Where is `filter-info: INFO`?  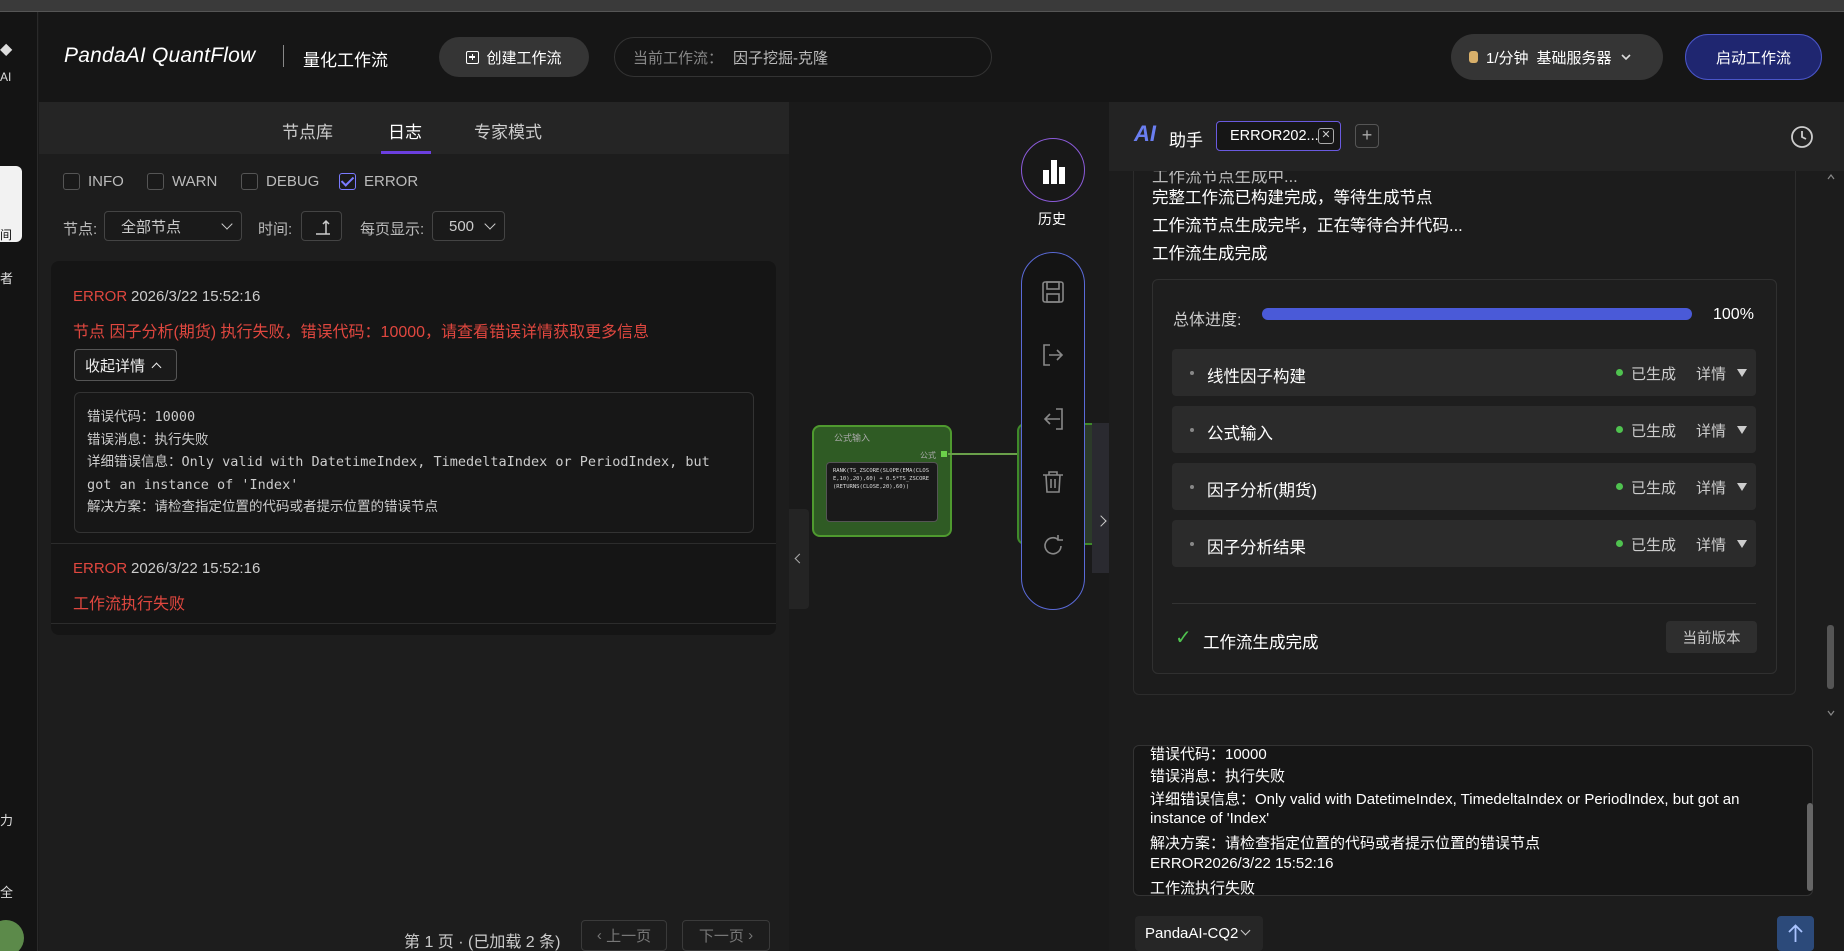
filter-info: INFO is located at coordinates (93, 181).